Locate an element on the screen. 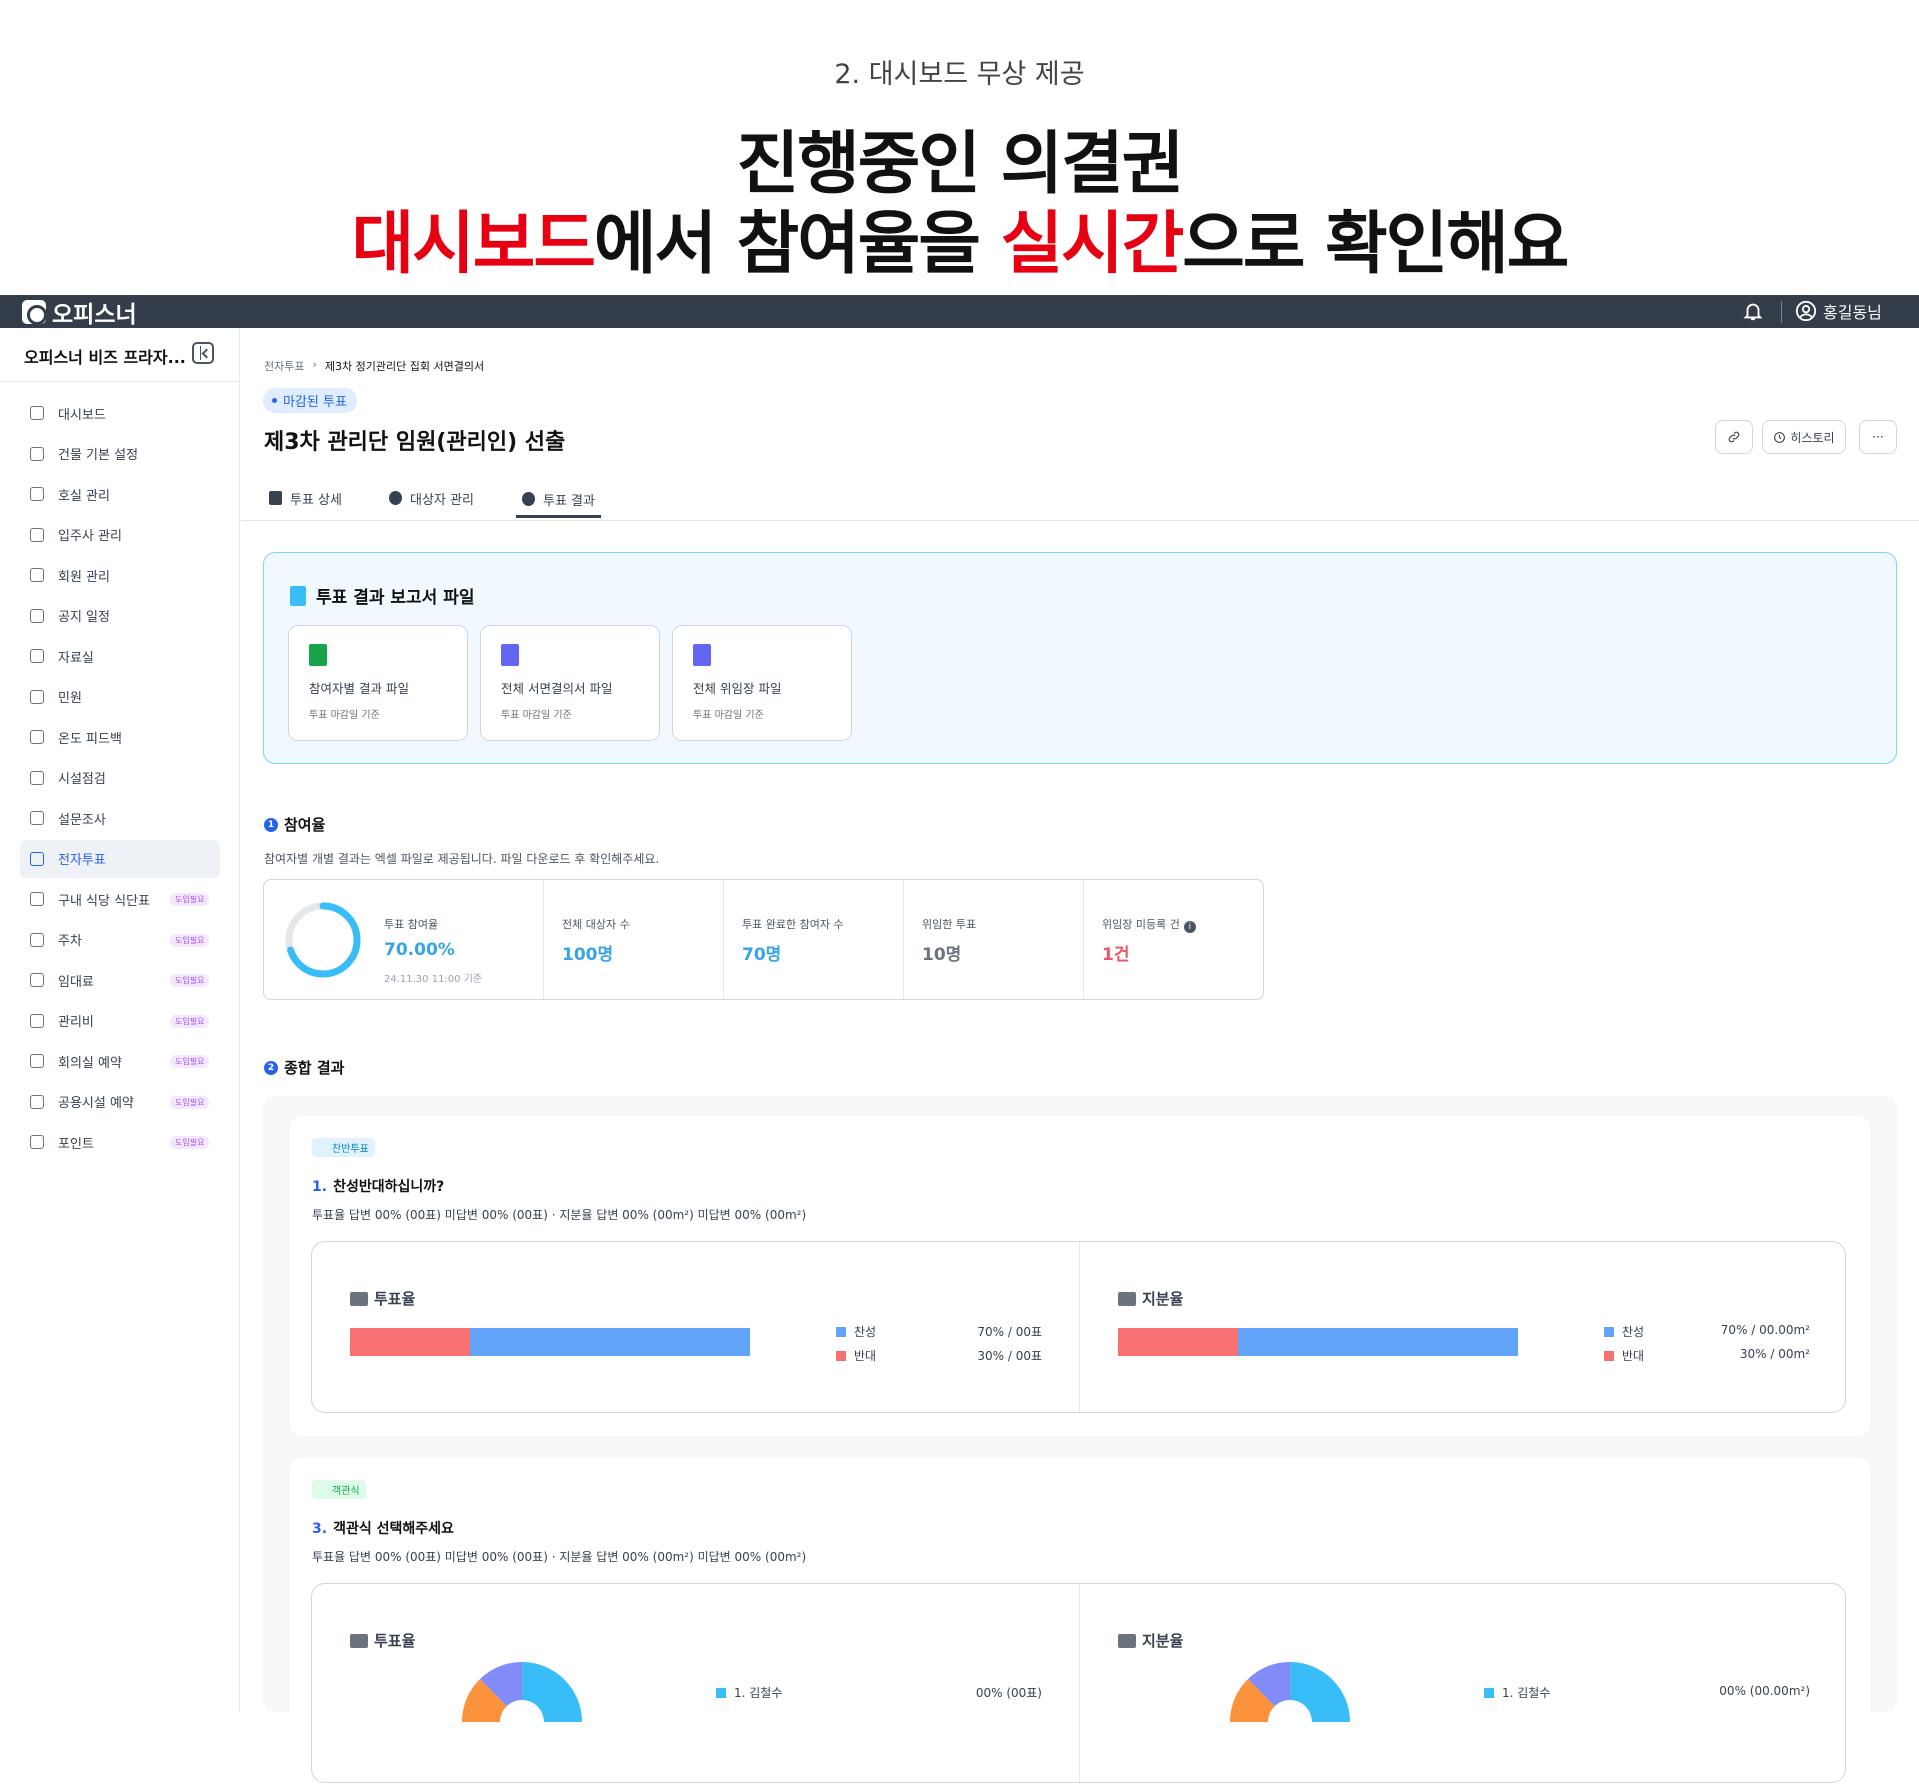 The height and width of the screenshot is (1784, 1919). sidebar-item: 시설점검 is located at coordinates (120, 778).